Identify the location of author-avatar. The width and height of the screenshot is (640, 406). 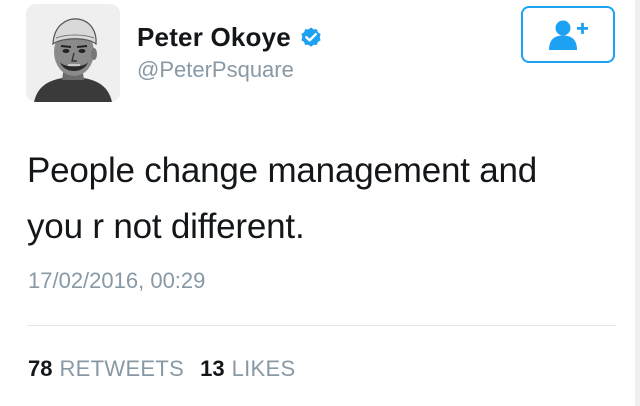
(73, 53).